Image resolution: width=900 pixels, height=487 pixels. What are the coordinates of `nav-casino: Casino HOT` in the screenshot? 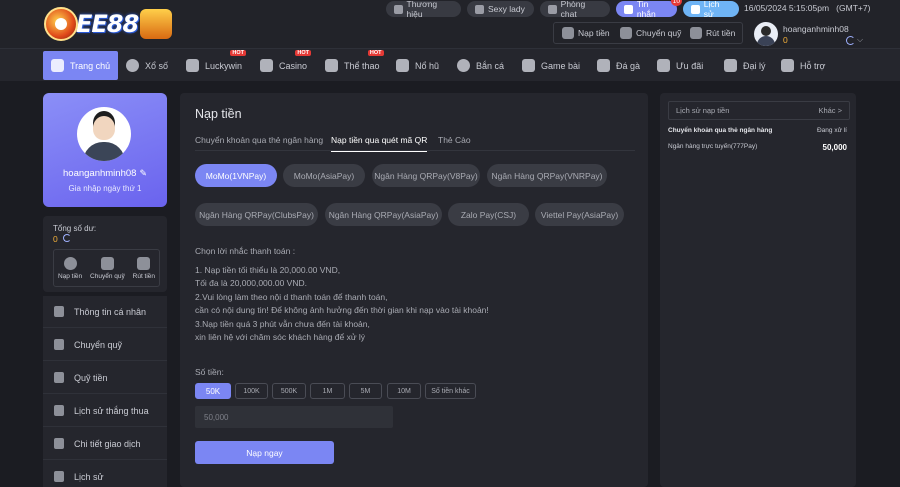 It's located at (286, 65).